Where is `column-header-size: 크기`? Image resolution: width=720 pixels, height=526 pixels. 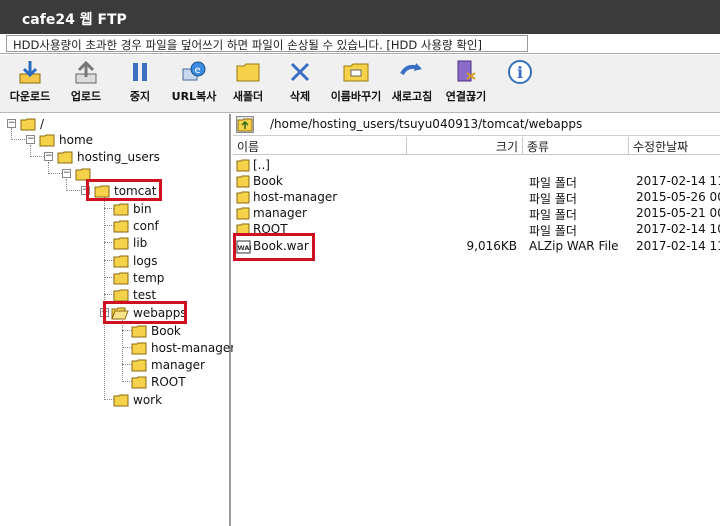
column-header-size: 크기 is located at coordinates (465, 146).